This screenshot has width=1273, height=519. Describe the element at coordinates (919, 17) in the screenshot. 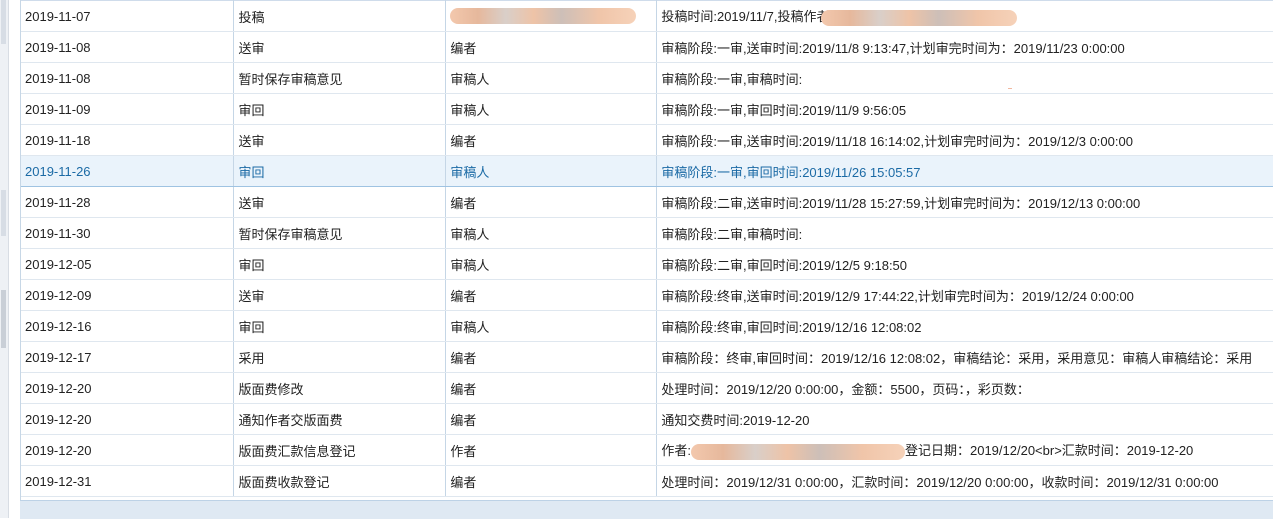

I see `redacted-author-info` at that location.